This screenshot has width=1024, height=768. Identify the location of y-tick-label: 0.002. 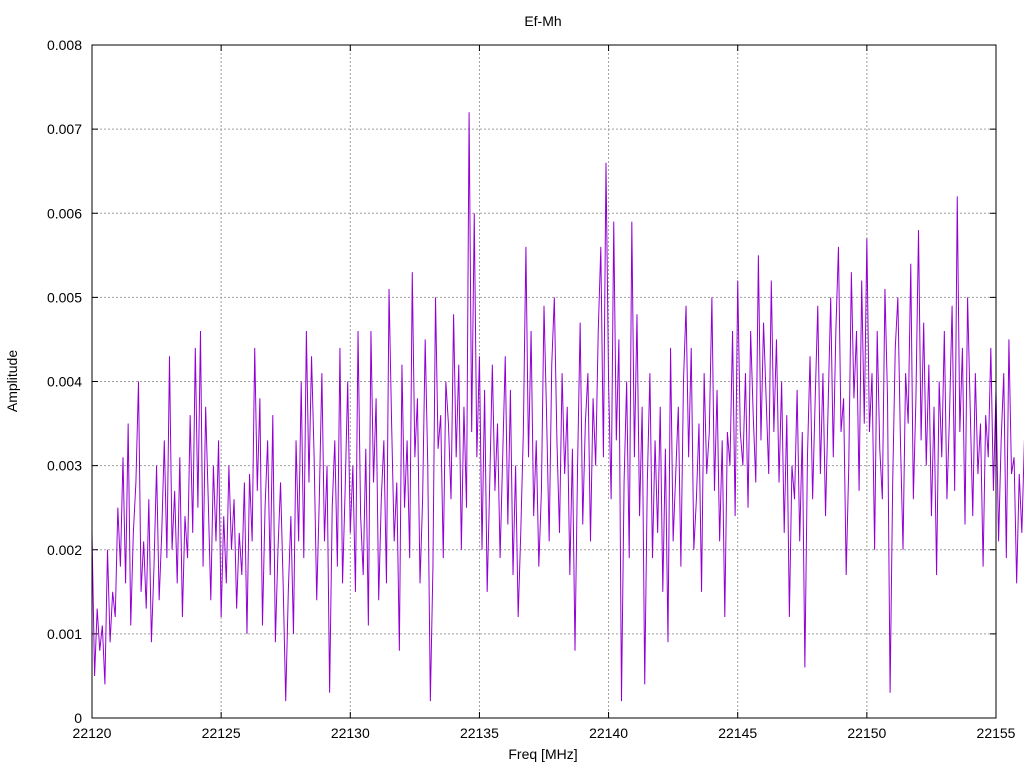
(64, 550).